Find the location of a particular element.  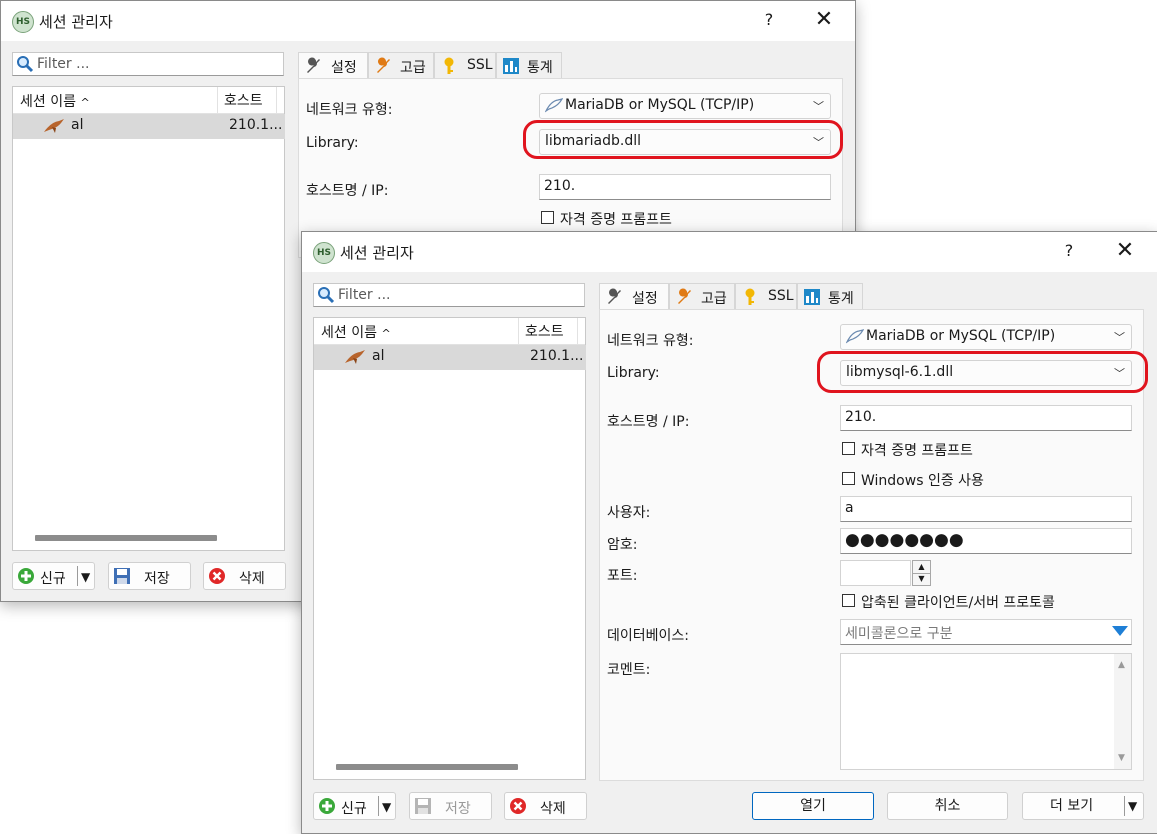

password-value: ●●●●●●●● is located at coordinates (904, 540).